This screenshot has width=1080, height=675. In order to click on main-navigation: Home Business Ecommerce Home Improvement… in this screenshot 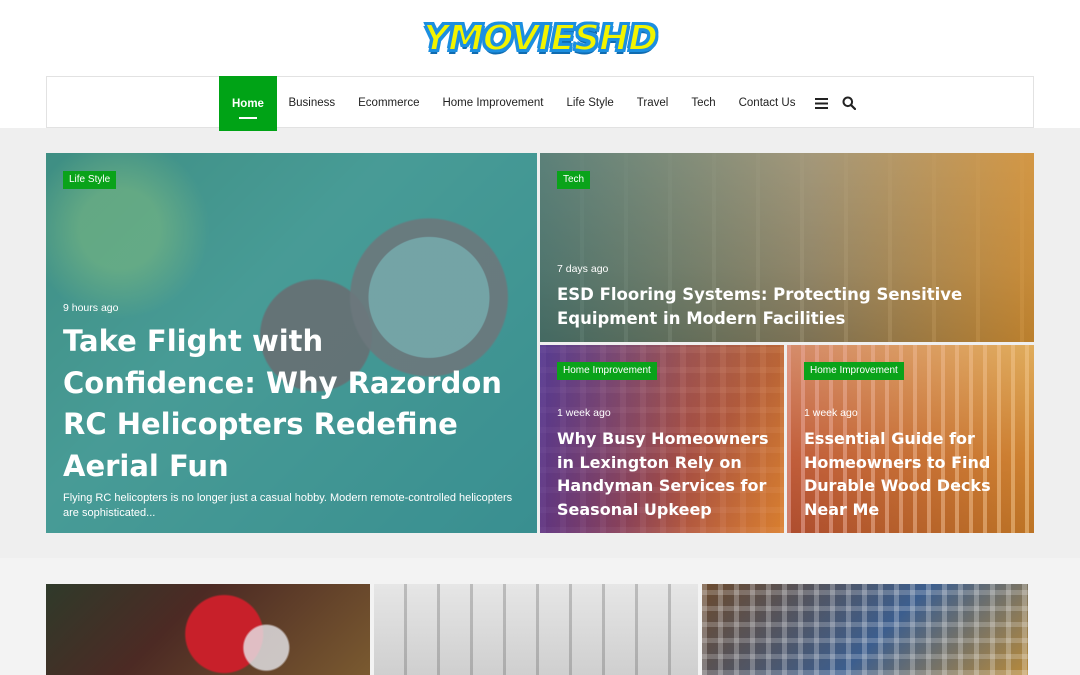, I will do `click(540, 103)`.